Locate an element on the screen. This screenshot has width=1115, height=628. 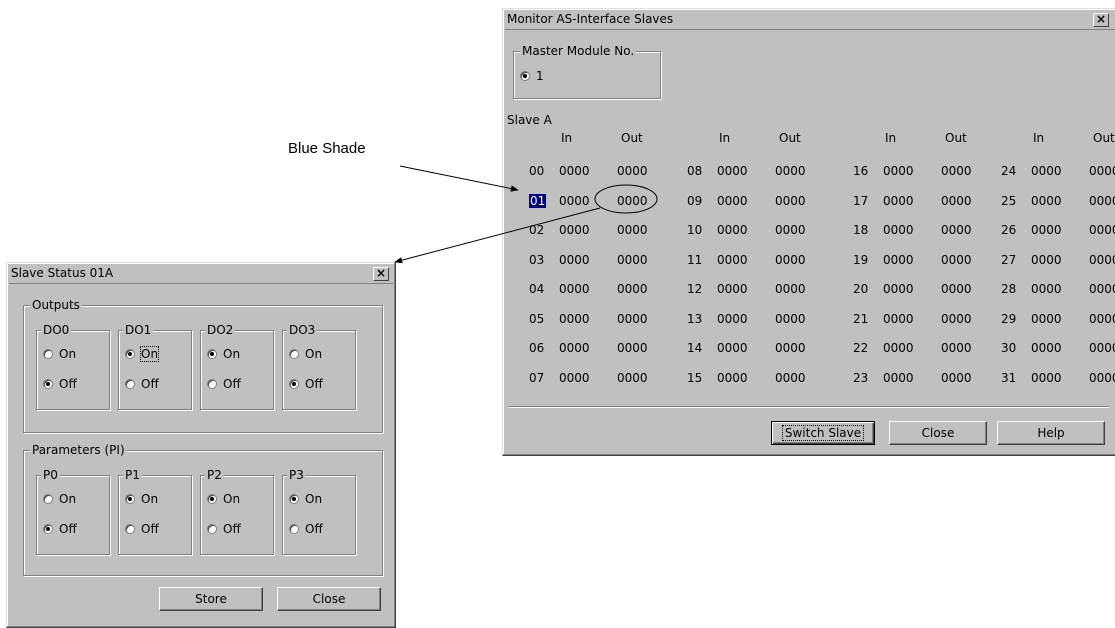
radio-label: Off is located at coordinates (314, 529).